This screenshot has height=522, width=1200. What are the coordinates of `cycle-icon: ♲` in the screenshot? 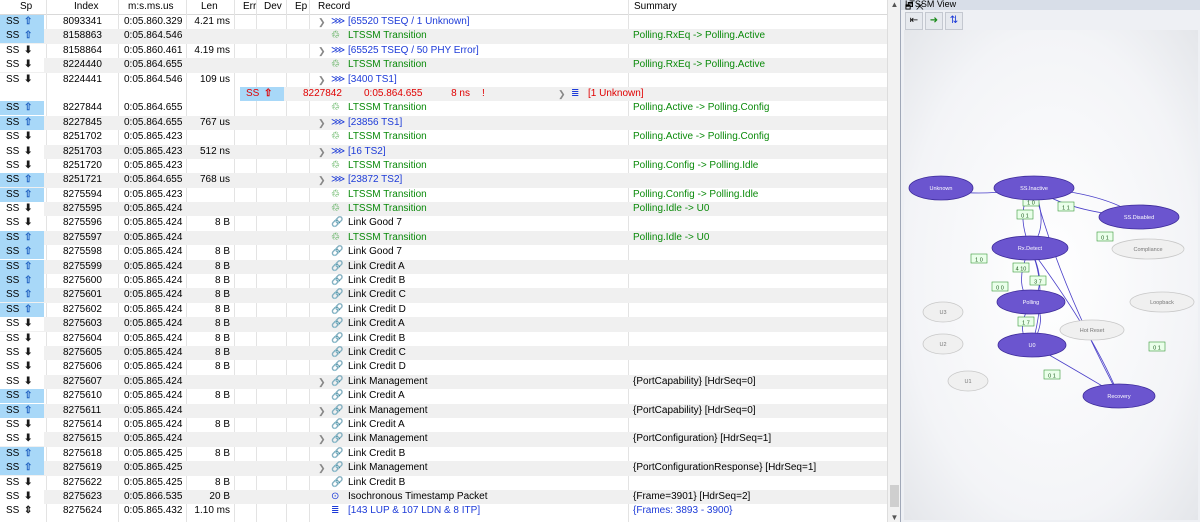 It's located at (335, 194).